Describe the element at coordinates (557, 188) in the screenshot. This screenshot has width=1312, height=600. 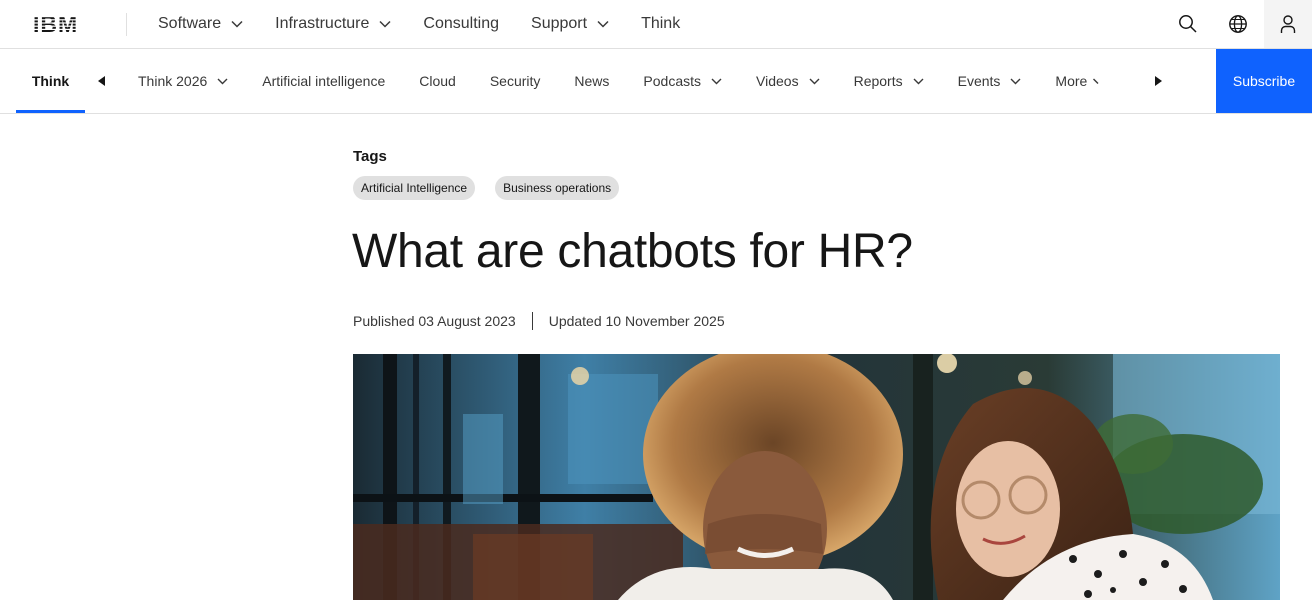
I see `tag-business-operations: Business operations` at that location.